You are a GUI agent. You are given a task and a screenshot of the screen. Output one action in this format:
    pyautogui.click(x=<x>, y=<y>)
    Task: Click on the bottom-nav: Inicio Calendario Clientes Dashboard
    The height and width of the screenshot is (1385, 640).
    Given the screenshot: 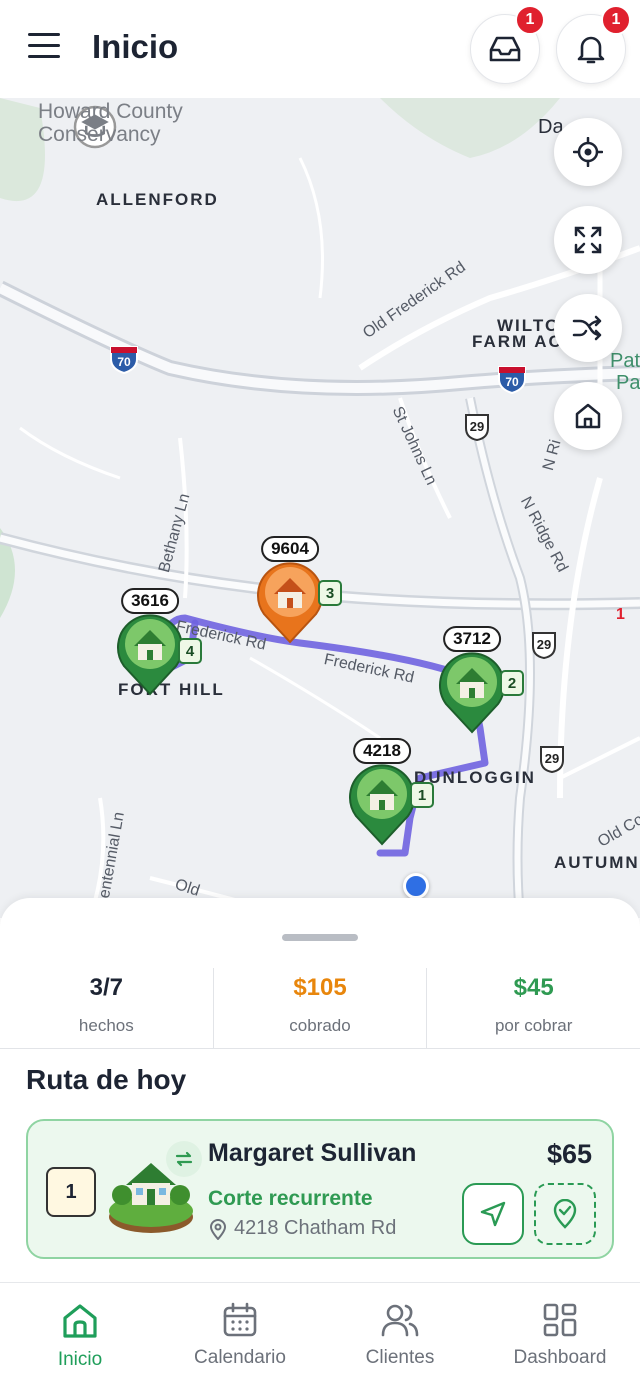 What is the action you would take?
    pyautogui.click(x=320, y=1333)
    